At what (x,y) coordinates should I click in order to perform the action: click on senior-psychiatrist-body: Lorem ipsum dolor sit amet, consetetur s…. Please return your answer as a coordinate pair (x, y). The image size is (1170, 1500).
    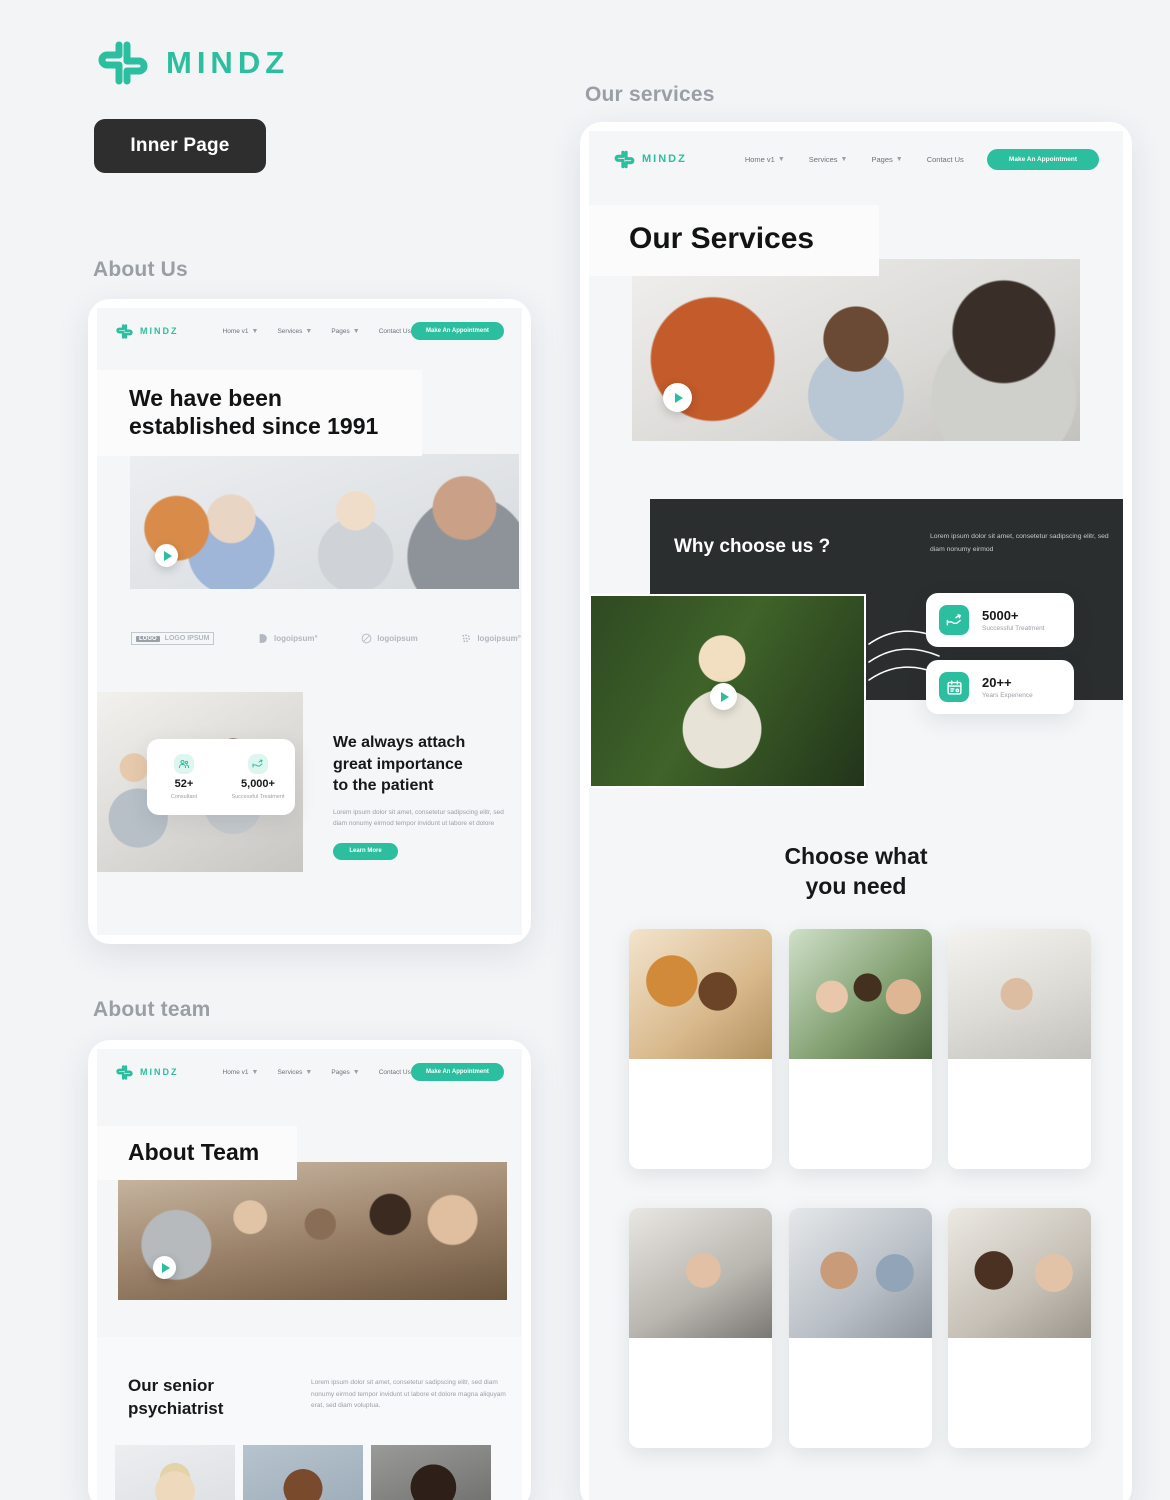
    Looking at the image, I should click on (408, 1394).